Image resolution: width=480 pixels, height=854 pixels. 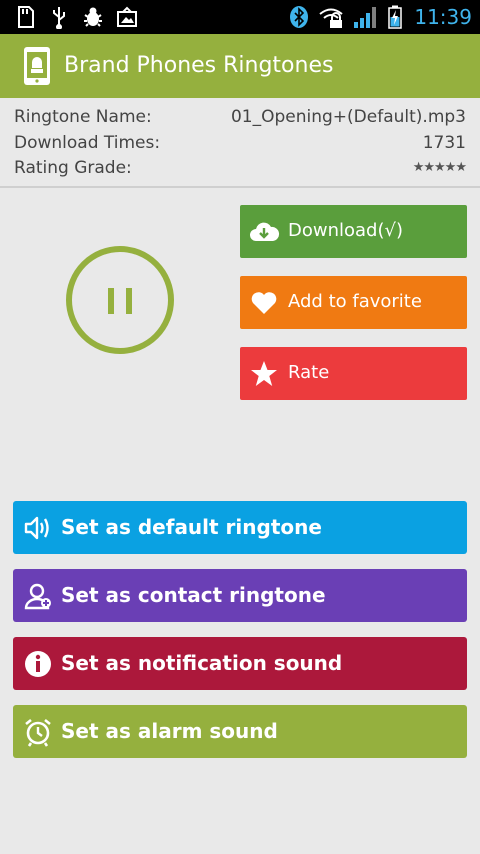 I want to click on speaker-icon, so click(x=36, y=528).